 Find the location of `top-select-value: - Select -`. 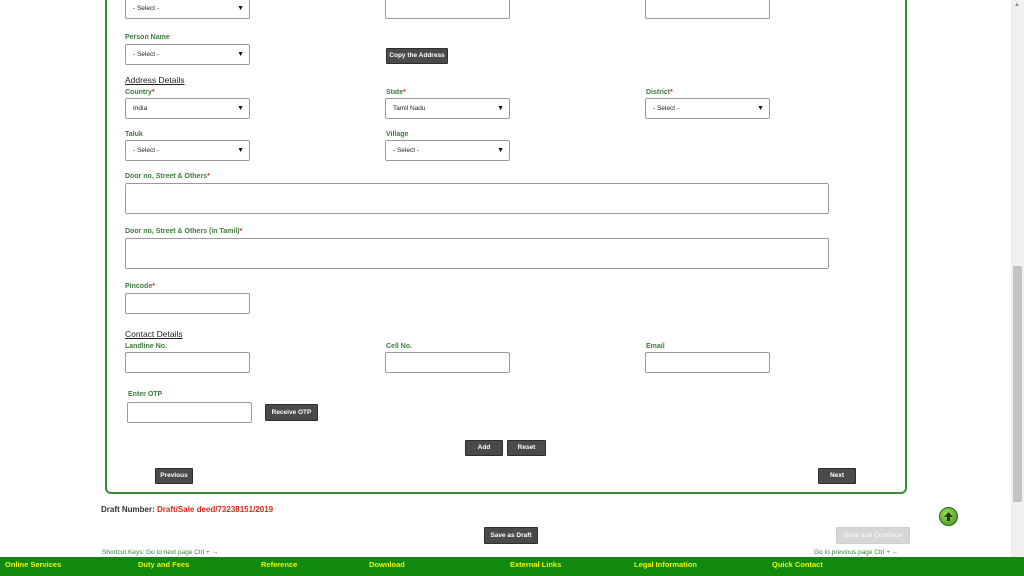

top-select-value: - Select - is located at coordinates (146, 8).